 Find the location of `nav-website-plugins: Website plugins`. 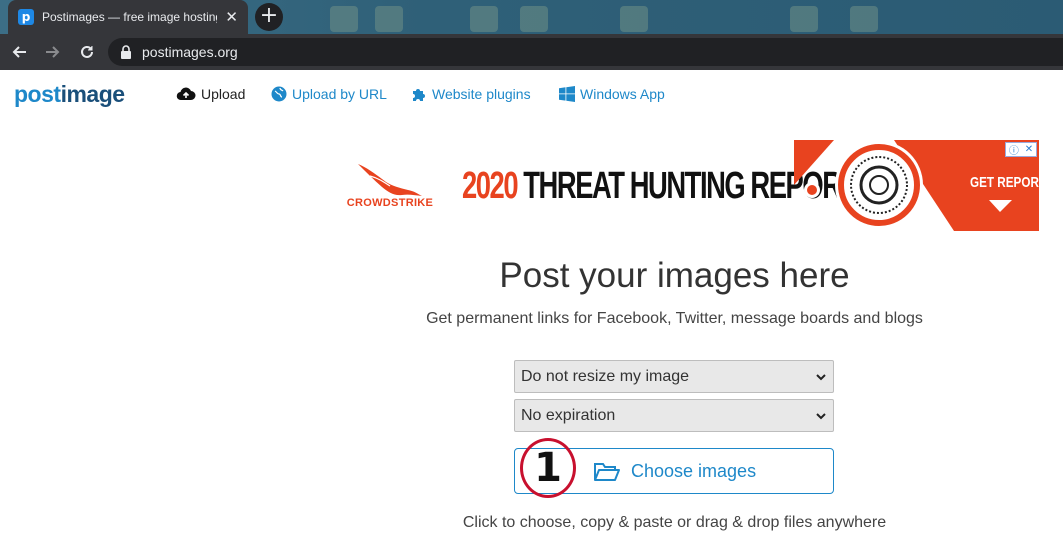

nav-website-plugins: Website plugins is located at coordinates (471, 94).